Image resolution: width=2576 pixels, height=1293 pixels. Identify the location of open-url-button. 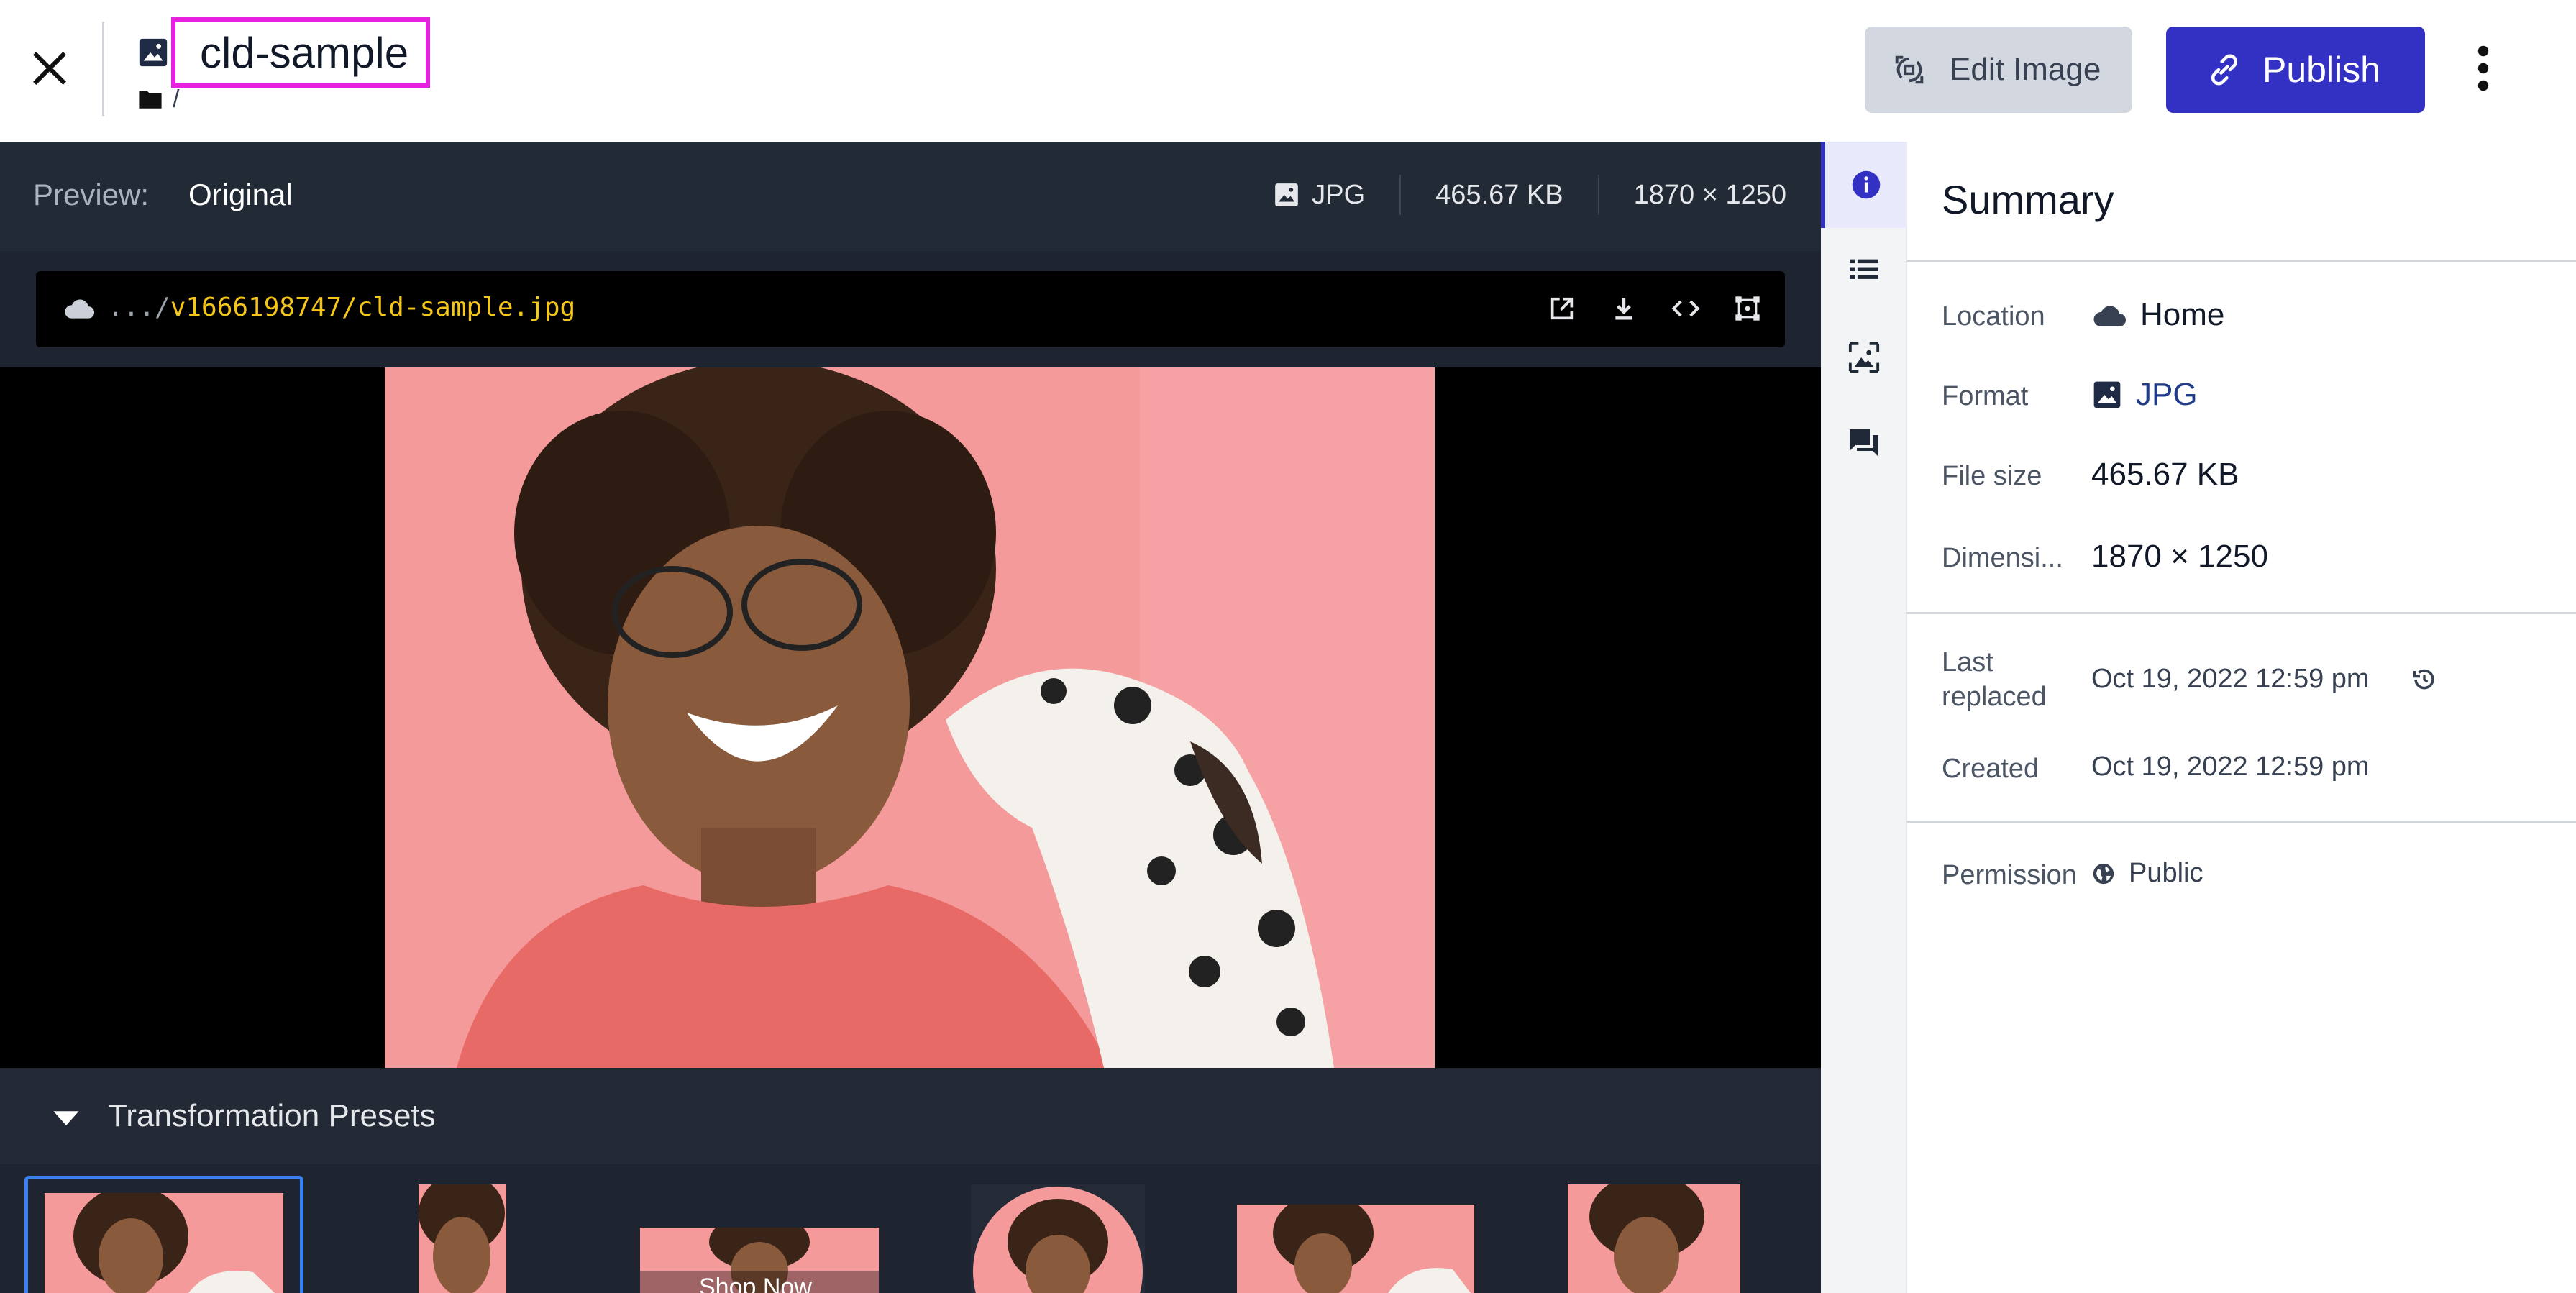
(1562, 308).